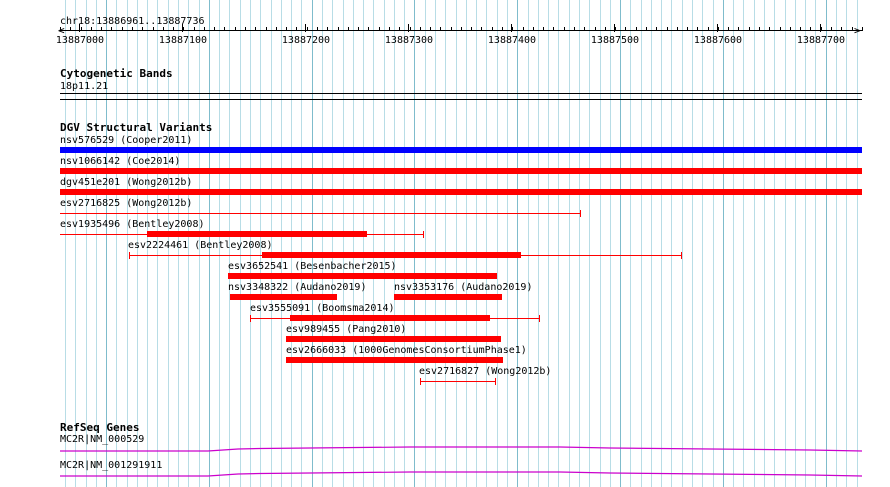 This screenshot has height=487, width=890. Describe the element at coordinates (126, 182) in the screenshot. I see `variant-label: dgv451e201 (Wong2012b)` at that location.